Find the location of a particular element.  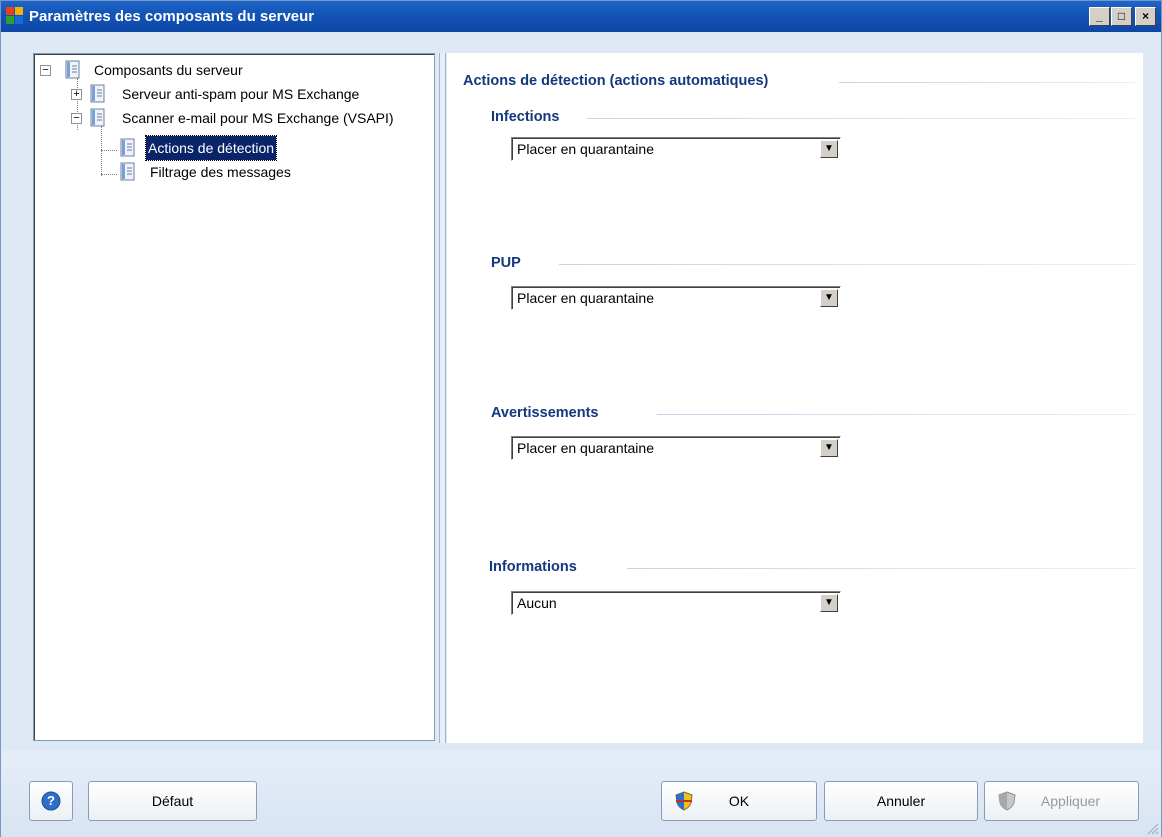

tree-item-label: Filtrage des messages is located at coordinates (220, 172).